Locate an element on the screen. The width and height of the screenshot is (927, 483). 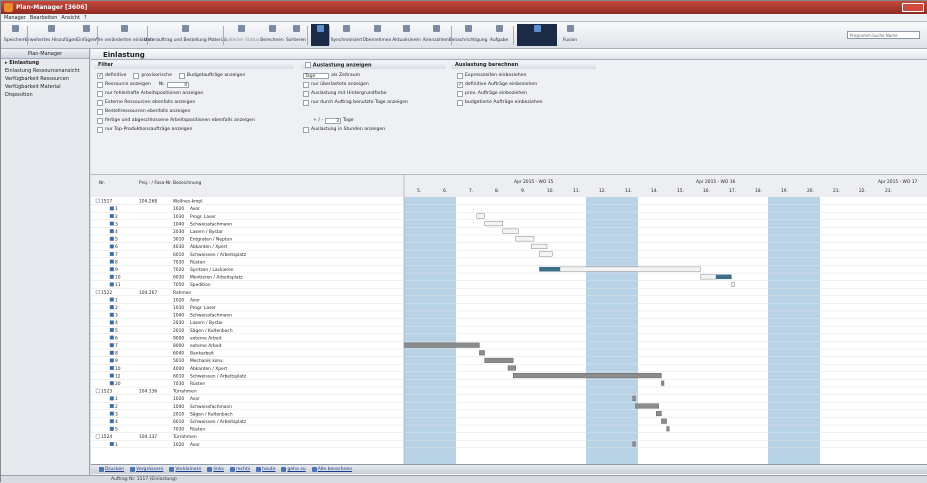
auslastung-checkbox is located at coordinates (308, 65).